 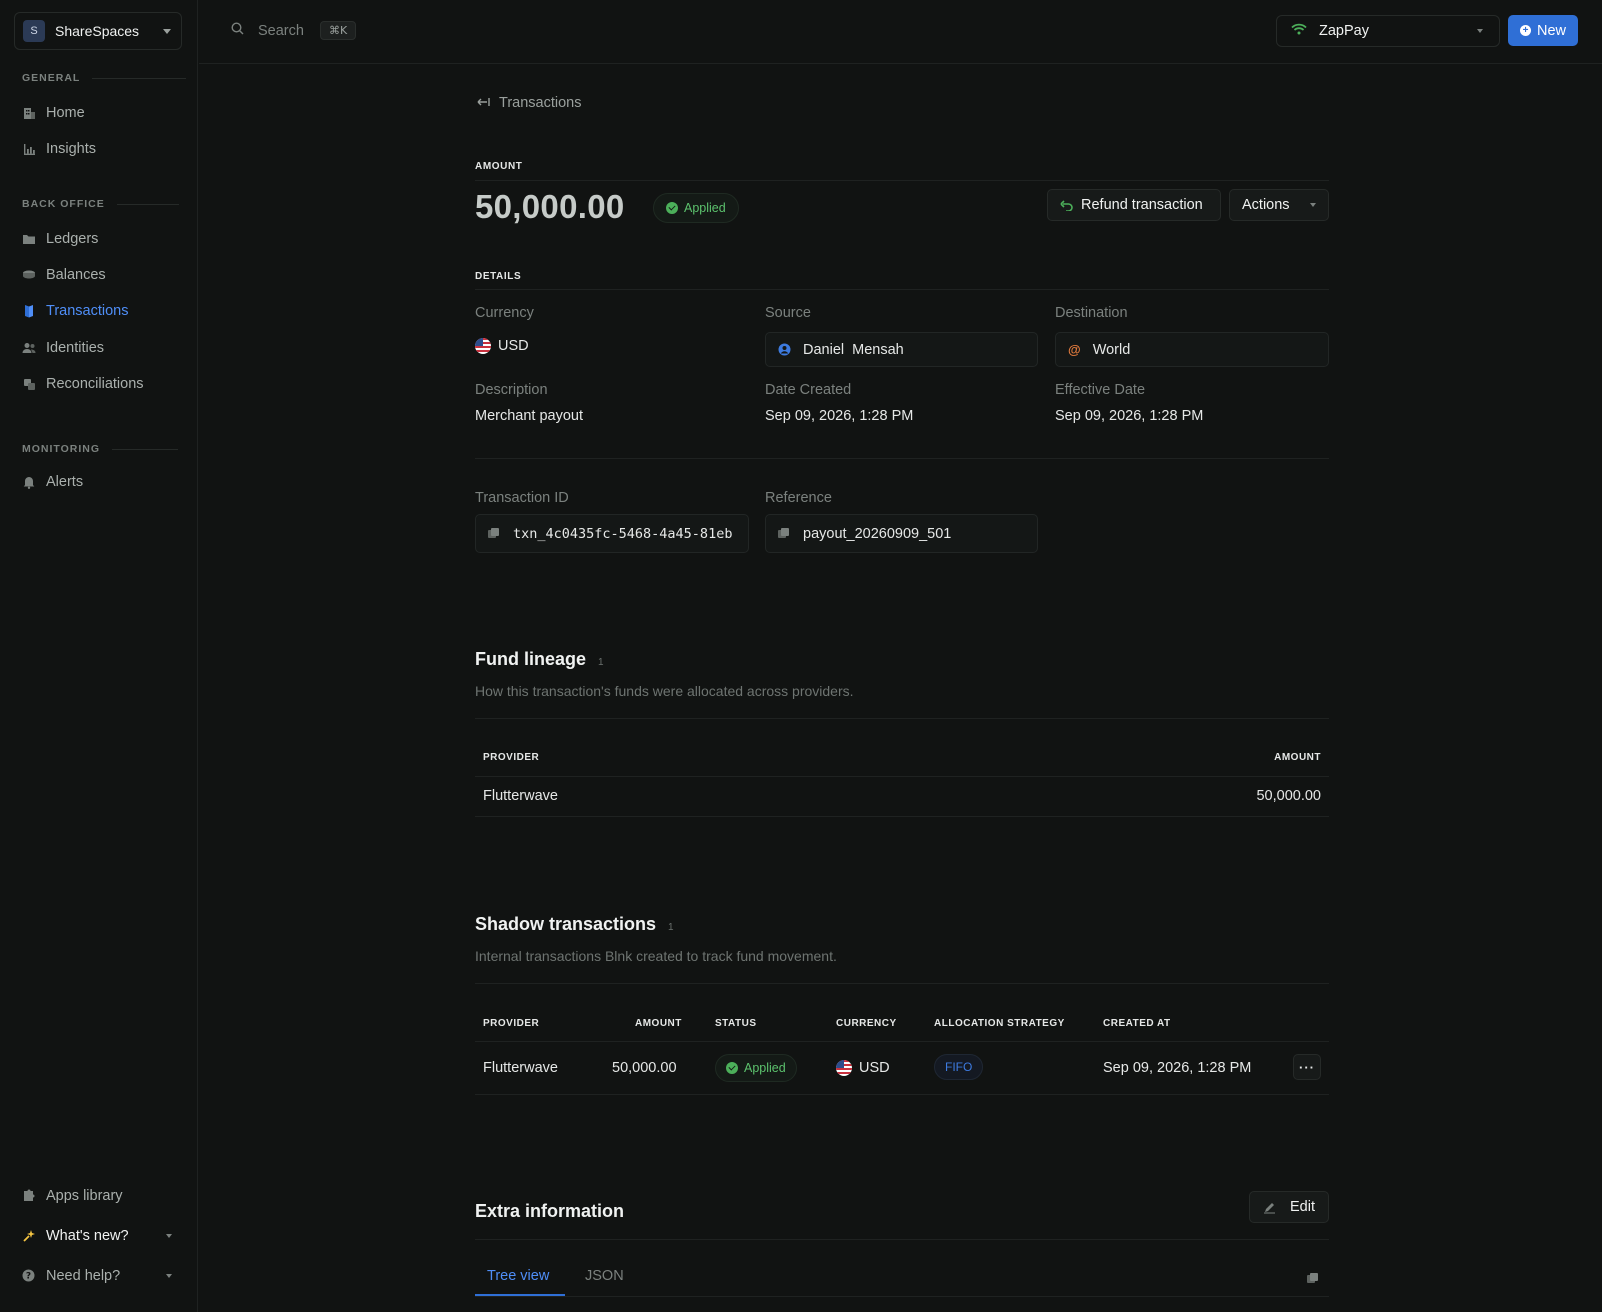 I want to click on pencil-icon, so click(x=1269, y=1207).